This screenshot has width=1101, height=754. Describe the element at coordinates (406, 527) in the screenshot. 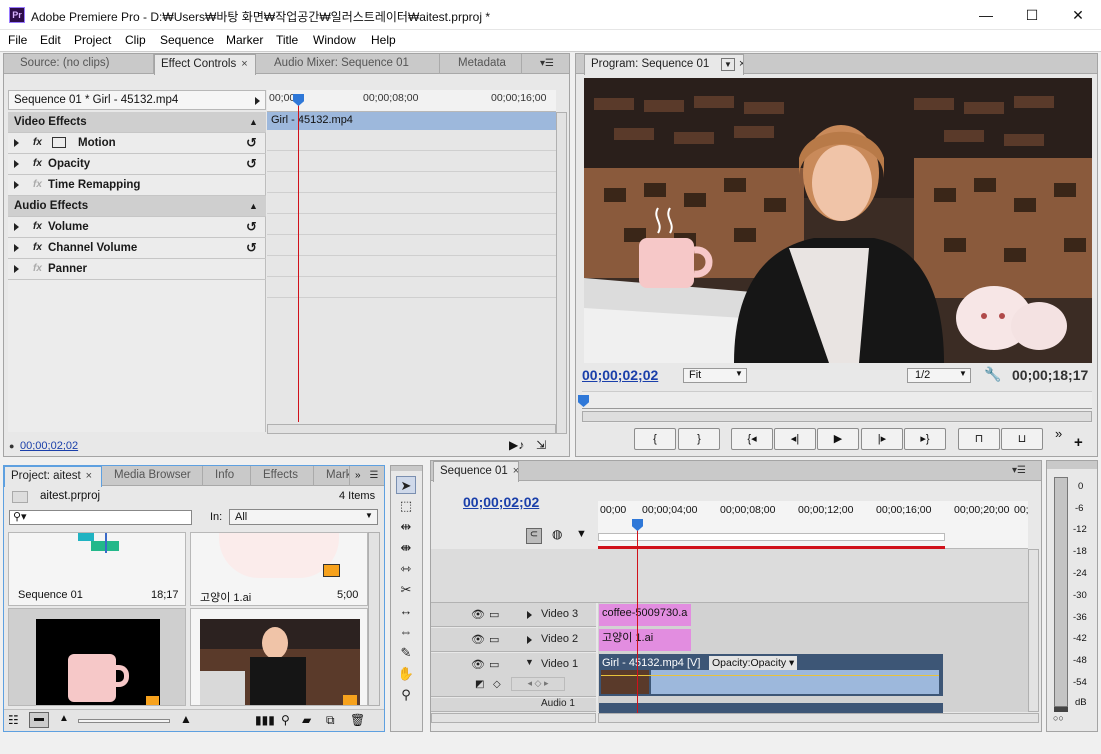

I see `ripple-edit-tool-icon: ⇹` at that location.